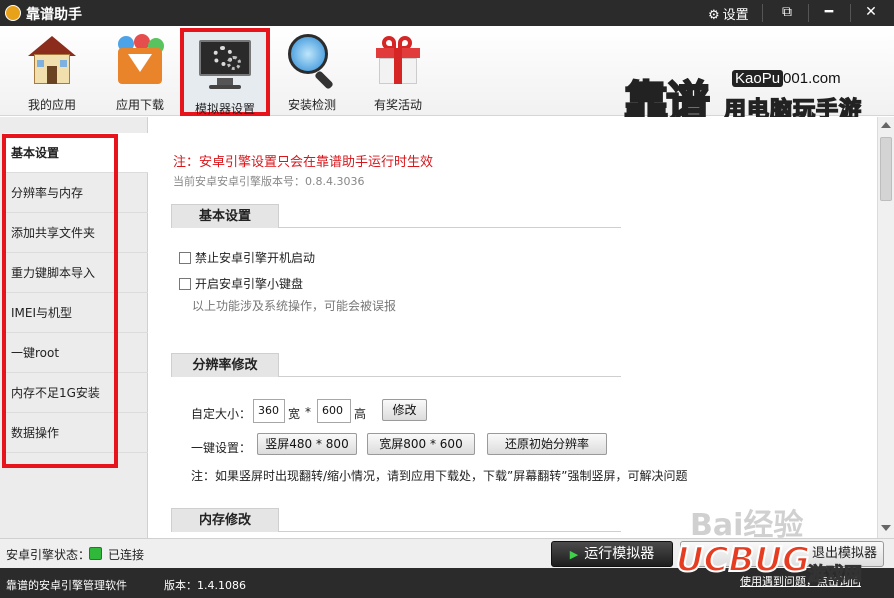  Describe the element at coordinates (447, 13) in the screenshot. I see `title-bar: 靠谱助手 ⚙ 设置 ⧉ ━ ✕` at that location.